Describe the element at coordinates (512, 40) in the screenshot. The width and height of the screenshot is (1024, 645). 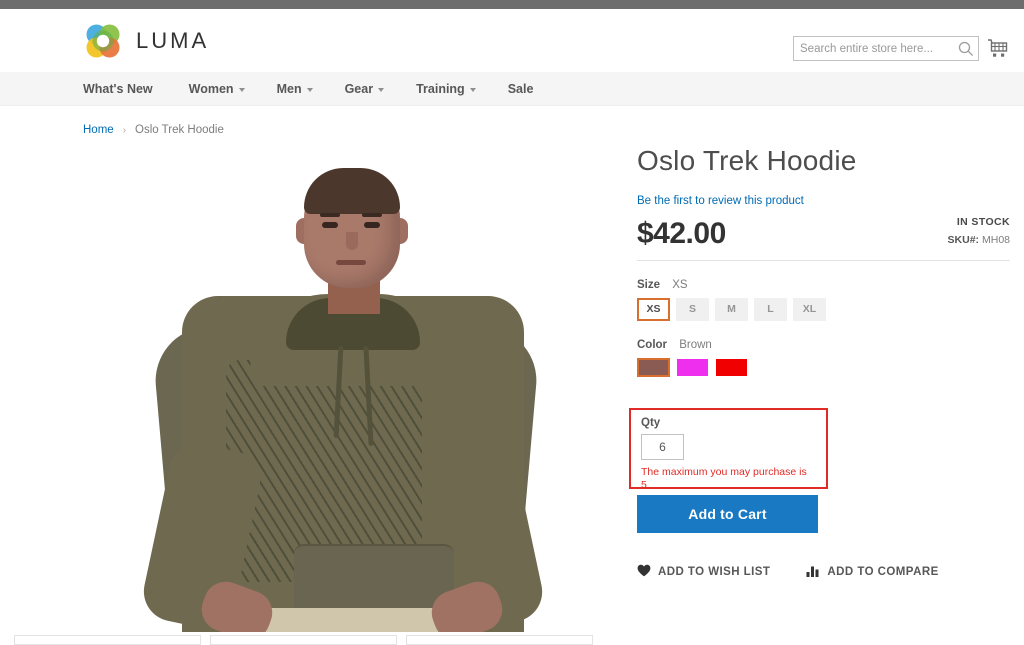
I see `site-header: LUMA` at that location.